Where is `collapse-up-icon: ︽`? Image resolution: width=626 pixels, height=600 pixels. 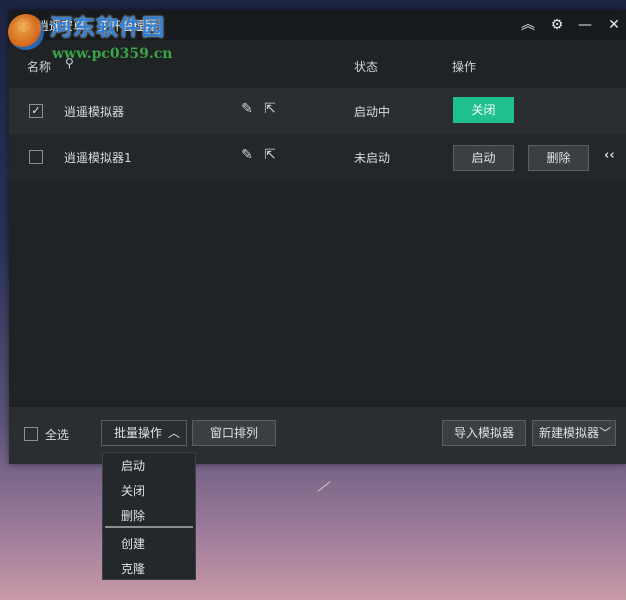
collapse-up-icon: ︽ is located at coordinates (528, 25).